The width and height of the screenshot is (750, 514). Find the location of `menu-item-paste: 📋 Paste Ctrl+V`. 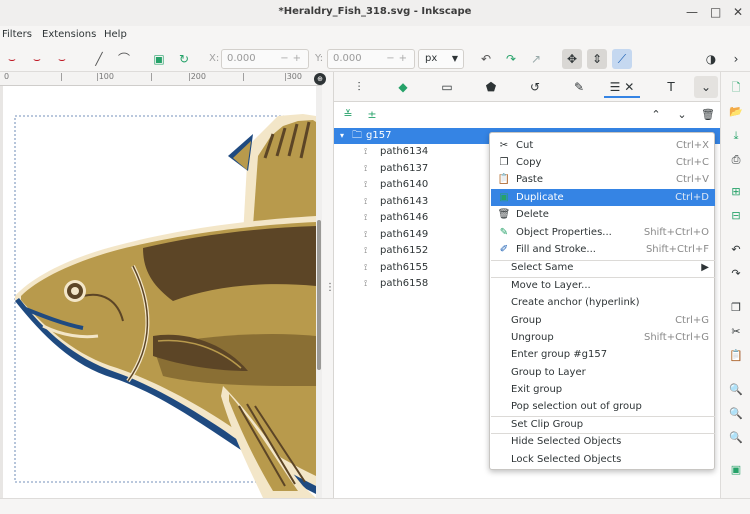

menu-item-paste: 📋 Paste Ctrl+V is located at coordinates (603, 179).